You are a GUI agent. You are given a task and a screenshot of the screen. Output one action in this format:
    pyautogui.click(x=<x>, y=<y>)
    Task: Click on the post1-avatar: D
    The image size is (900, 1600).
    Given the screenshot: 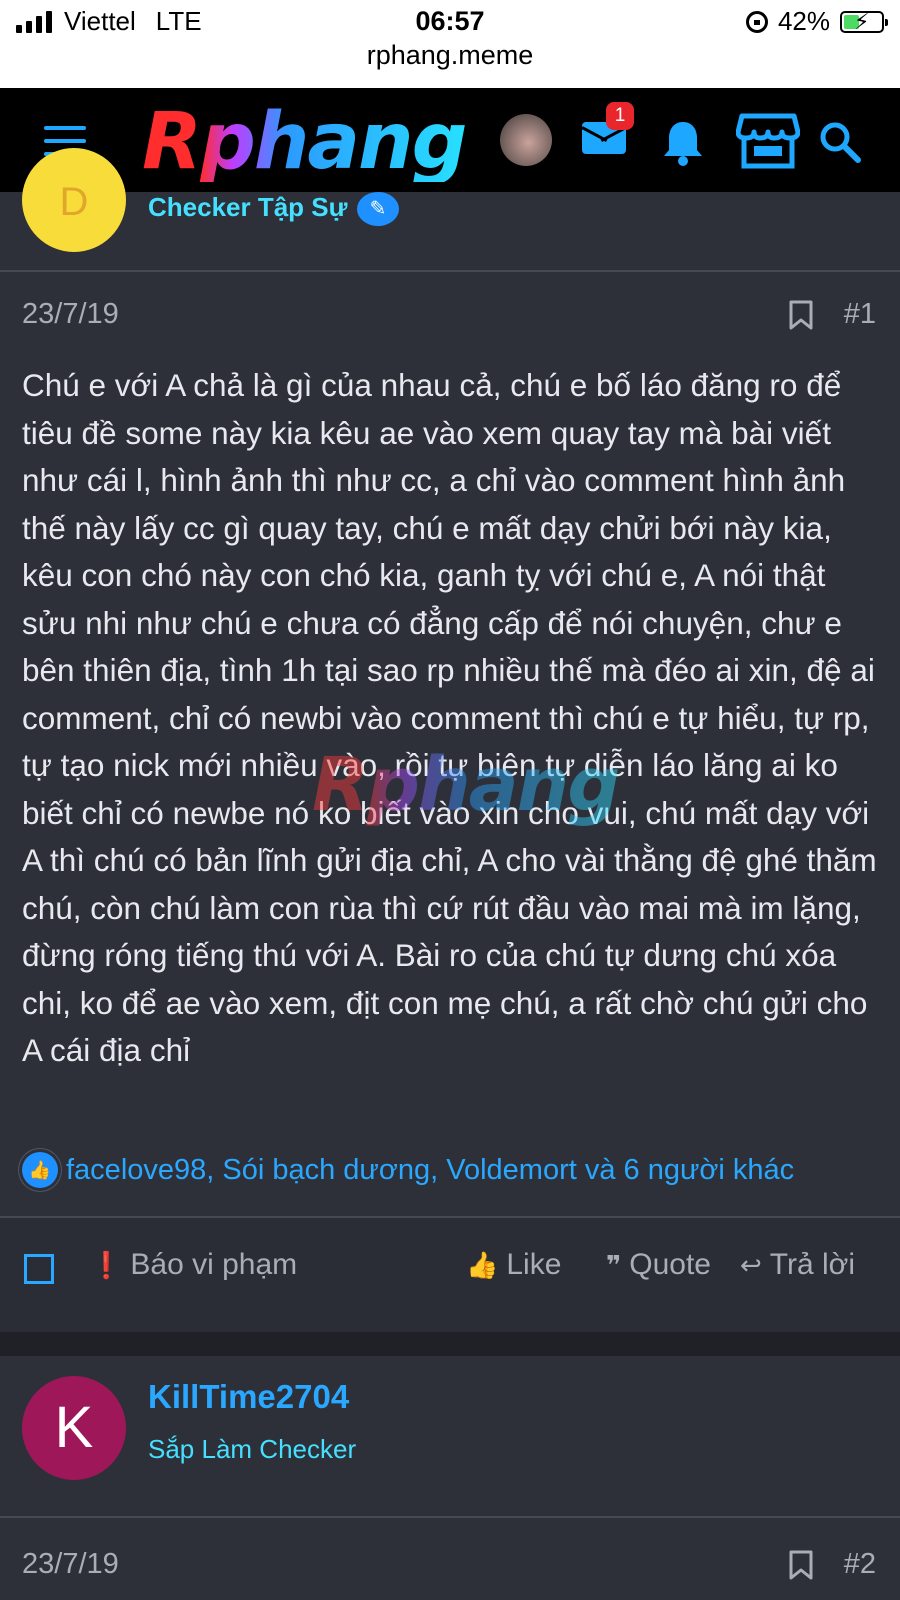 What is the action you would take?
    pyautogui.click(x=74, y=200)
    